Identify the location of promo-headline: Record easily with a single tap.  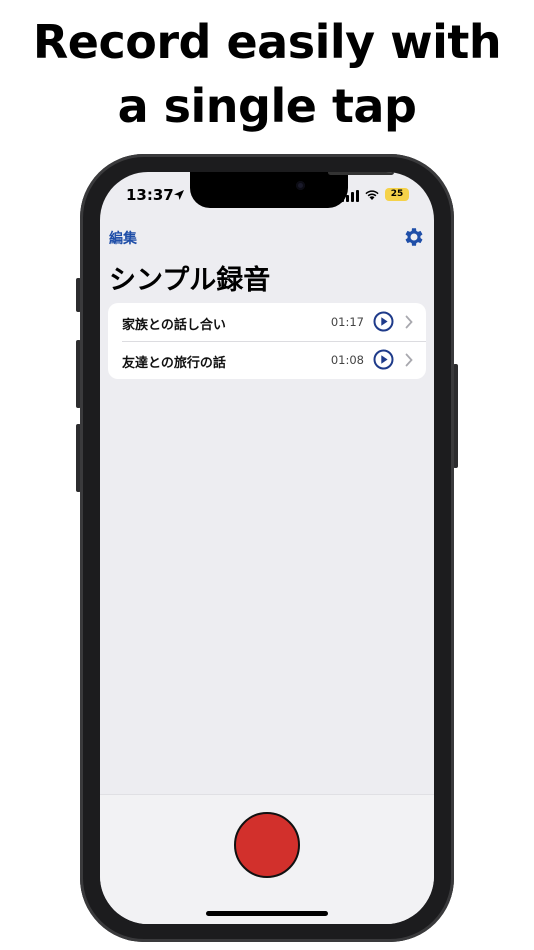
(267, 74).